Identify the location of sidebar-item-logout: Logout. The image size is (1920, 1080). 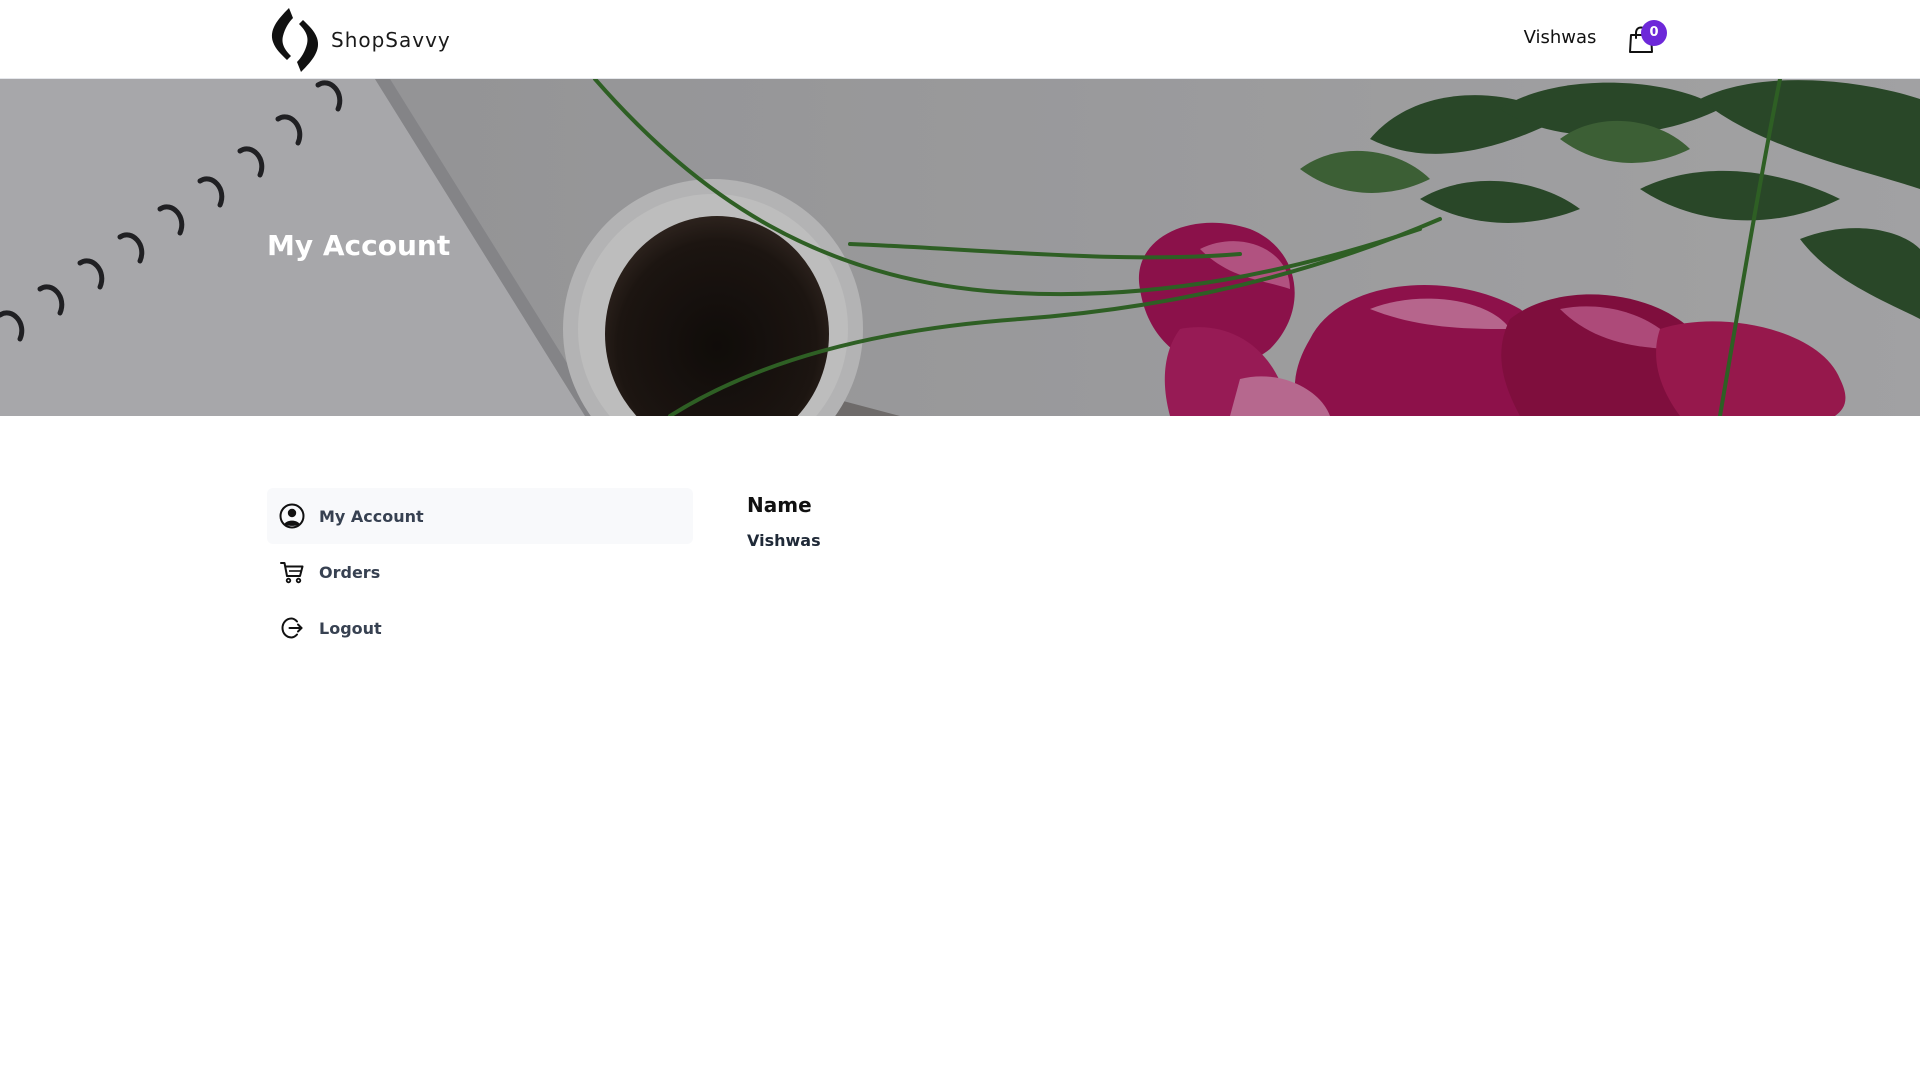
(480, 628).